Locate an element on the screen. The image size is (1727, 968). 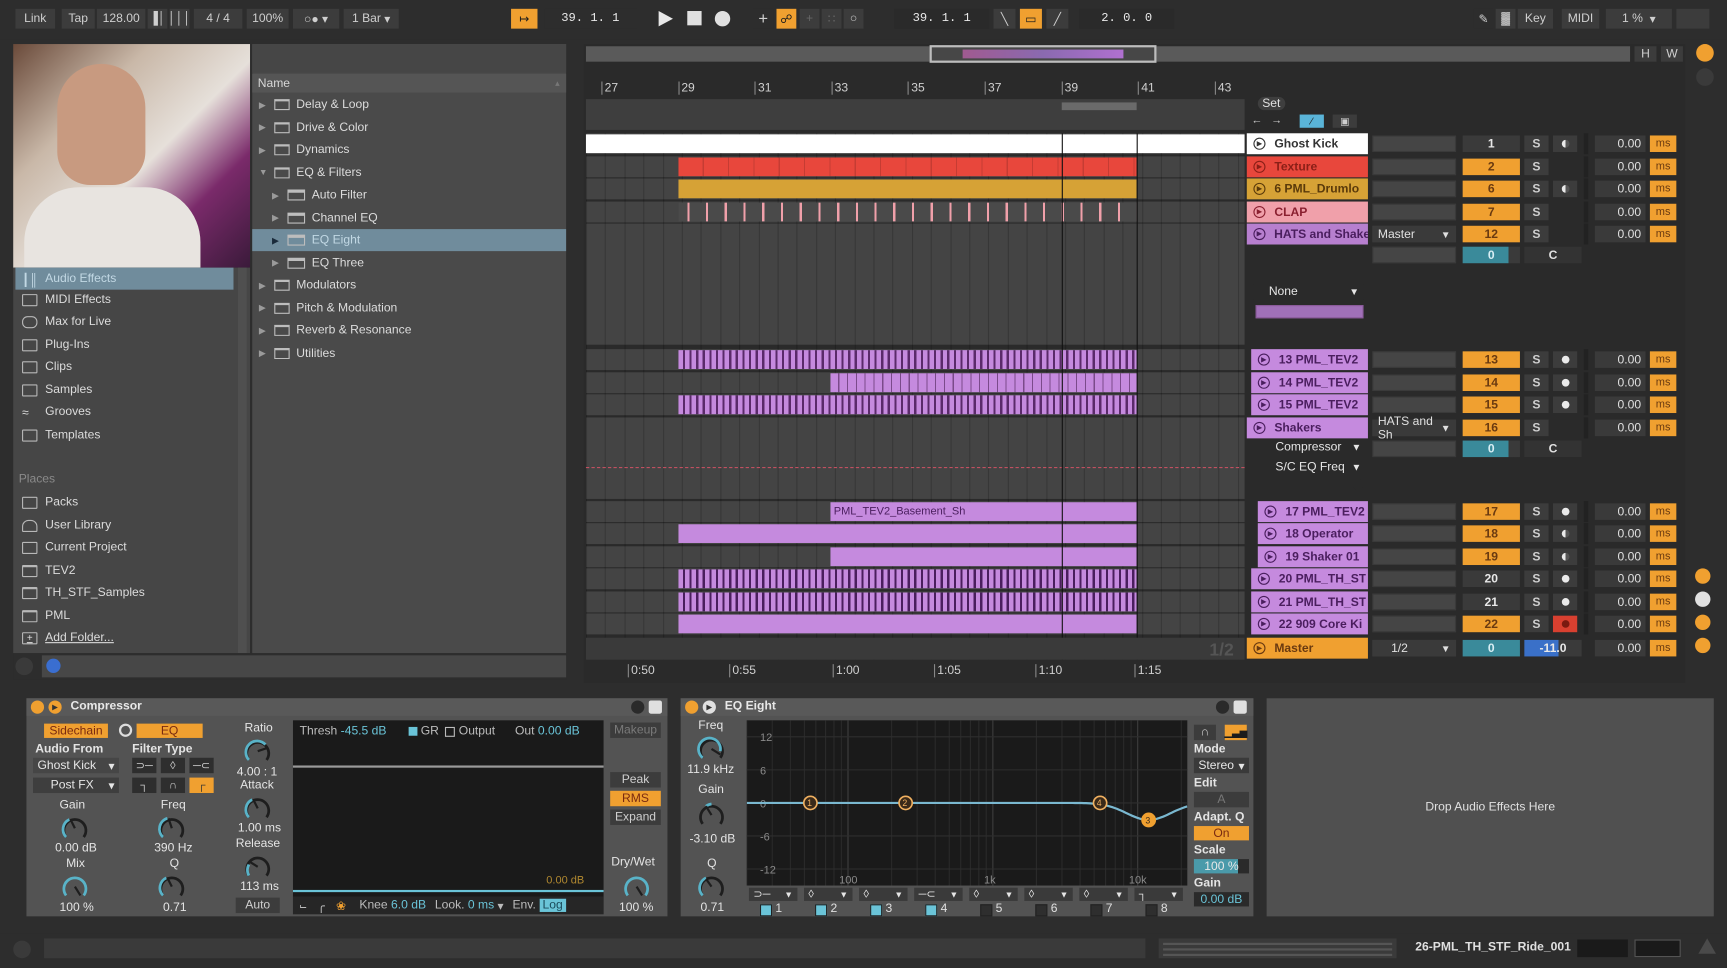
eq-curve-display: 1260-6-12100 1k 10k1 2 43 is located at coordinates (967, 803).